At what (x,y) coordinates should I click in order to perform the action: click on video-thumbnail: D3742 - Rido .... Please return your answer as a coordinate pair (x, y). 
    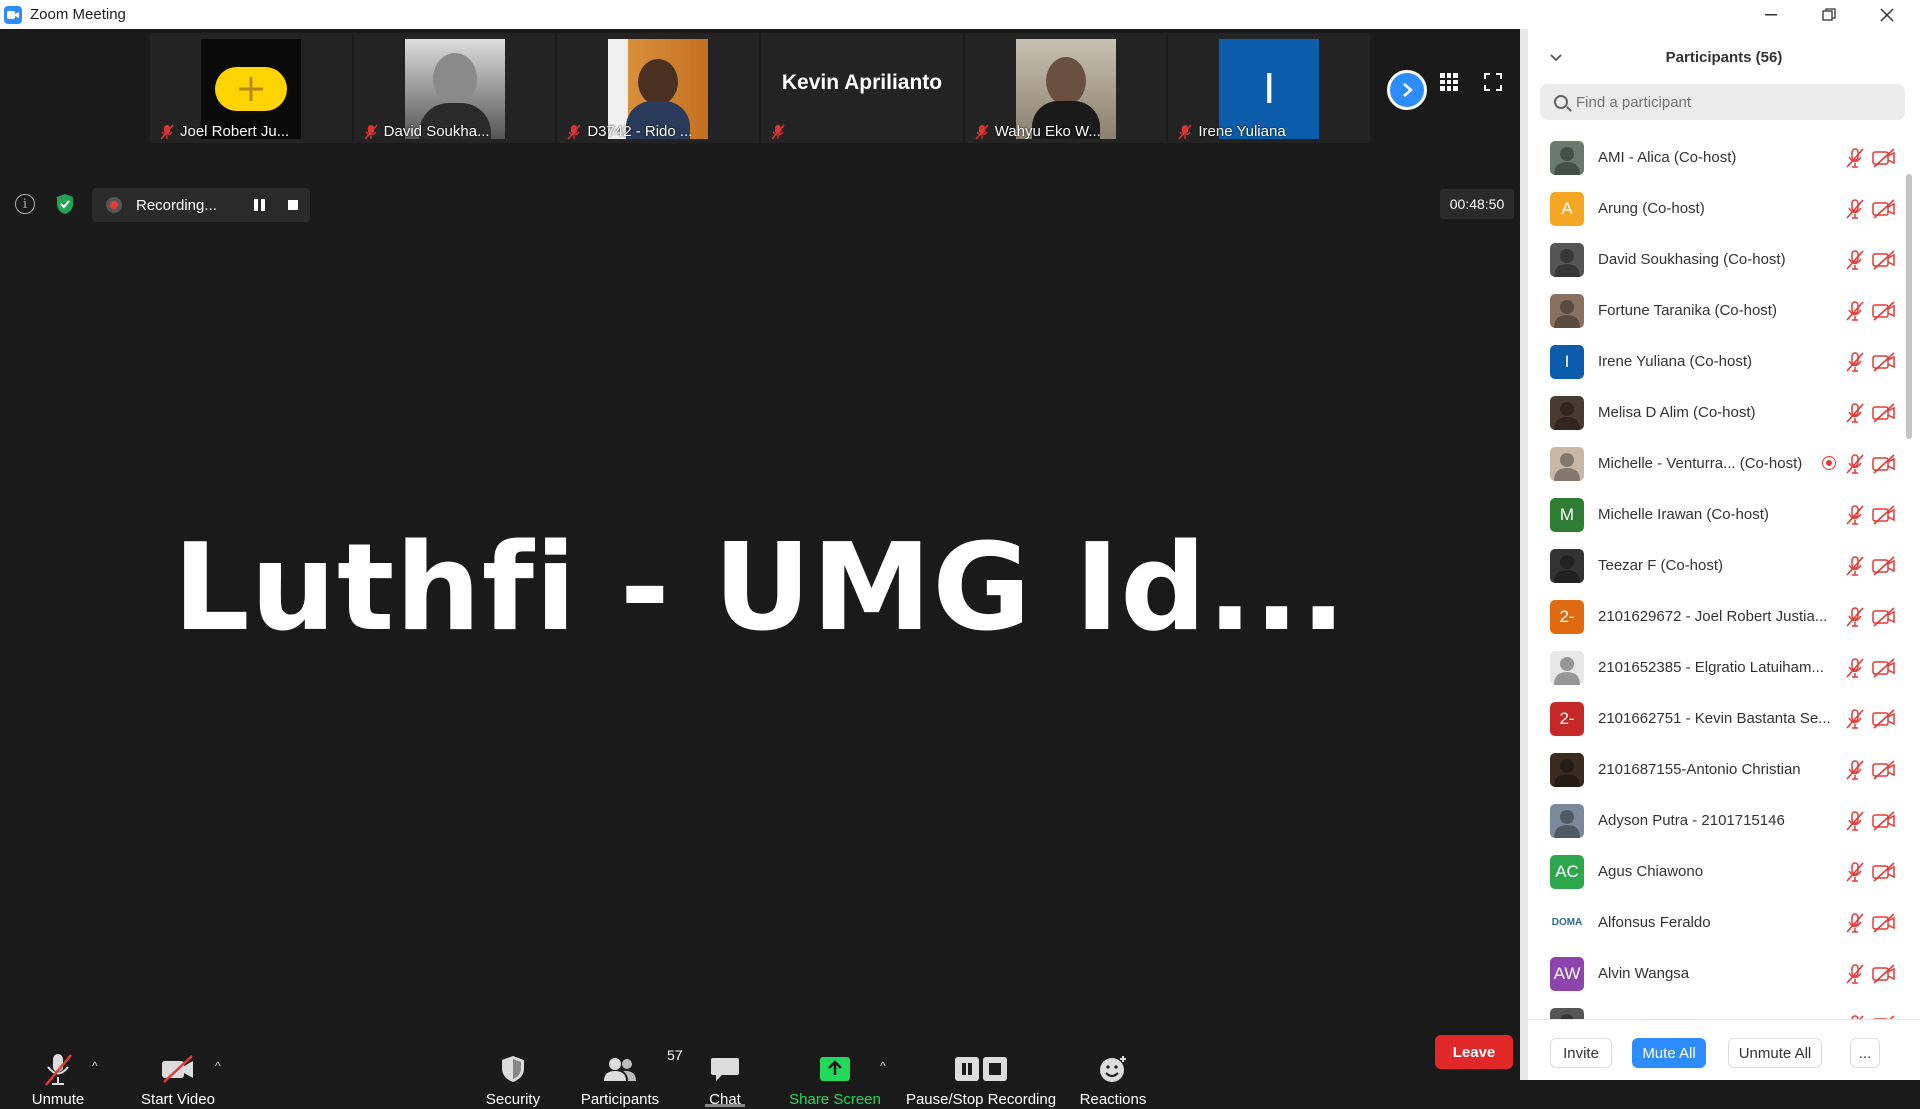
    Looking at the image, I should click on (658, 88).